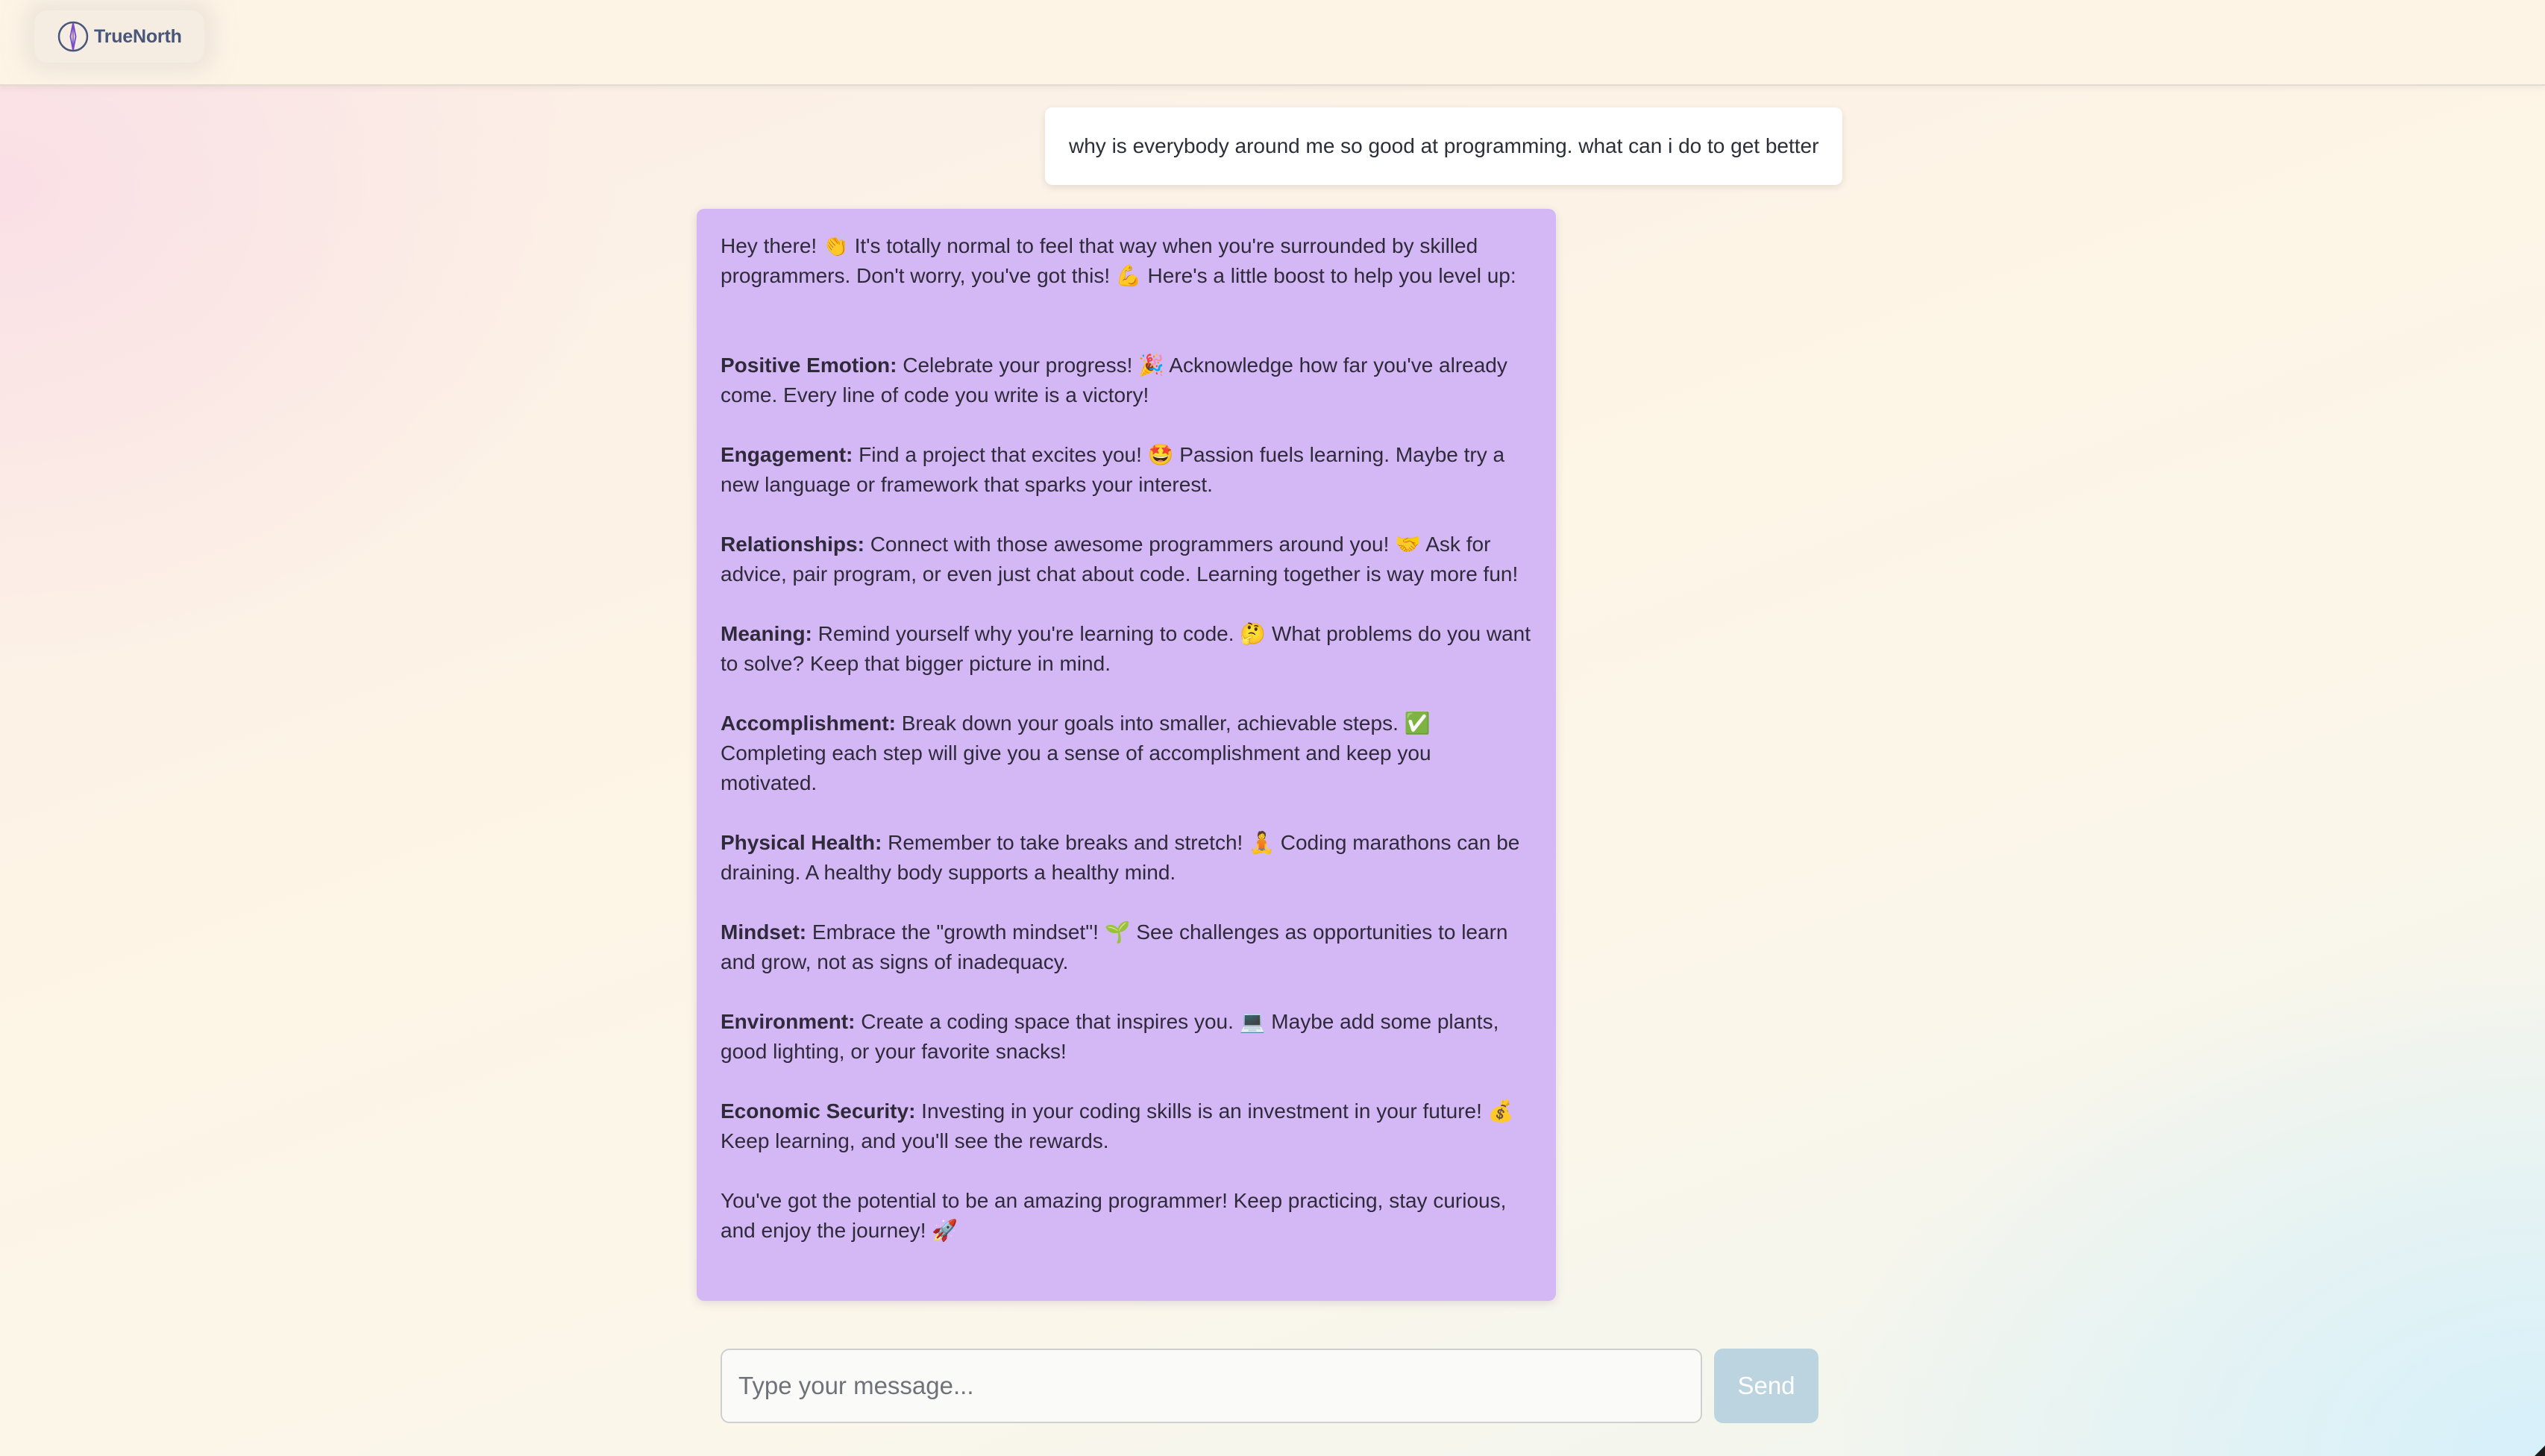 The width and height of the screenshot is (2545, 1456). What do you see at coordinates (809, 365) in the screenshot?
I see `tip-title: Positive Emotion:` at bounding box center [809, 365].